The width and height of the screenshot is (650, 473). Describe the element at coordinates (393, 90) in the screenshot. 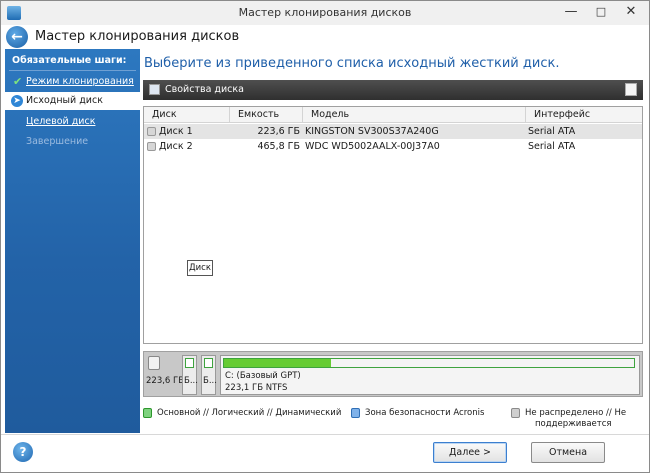

I see `disk-toolbar: Свойства диска` at that location.